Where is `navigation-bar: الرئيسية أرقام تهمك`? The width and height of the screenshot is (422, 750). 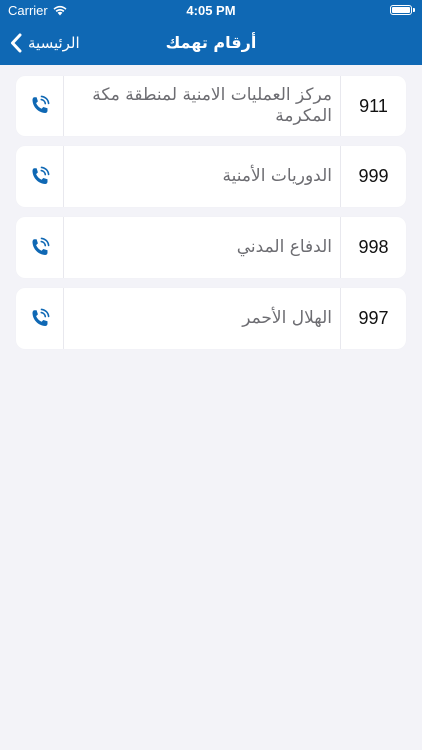 navigation-bar: الرئيسية أرقام تهمك is located at coordinates (211, 43).